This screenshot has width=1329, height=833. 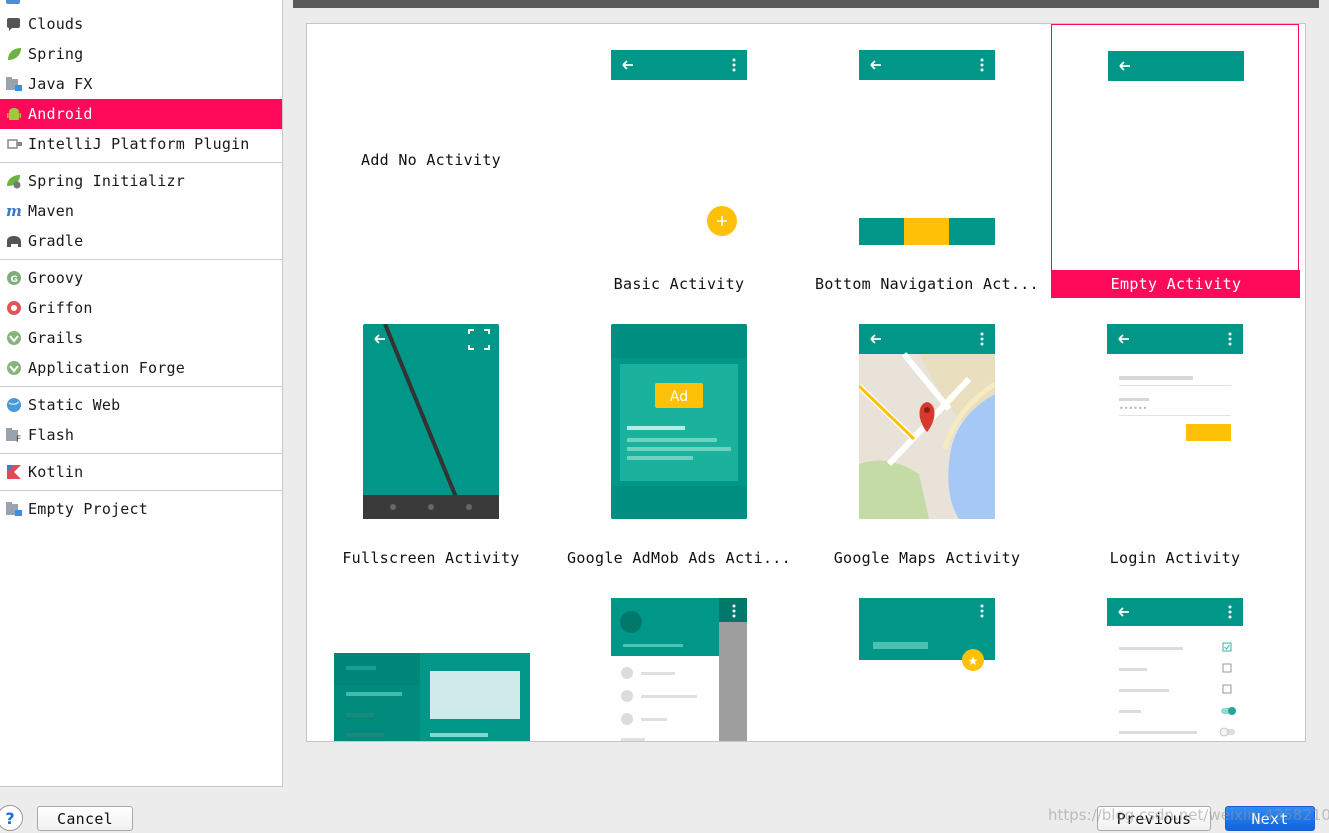 I want to click on globe-icon, so click(x=14, y=405).